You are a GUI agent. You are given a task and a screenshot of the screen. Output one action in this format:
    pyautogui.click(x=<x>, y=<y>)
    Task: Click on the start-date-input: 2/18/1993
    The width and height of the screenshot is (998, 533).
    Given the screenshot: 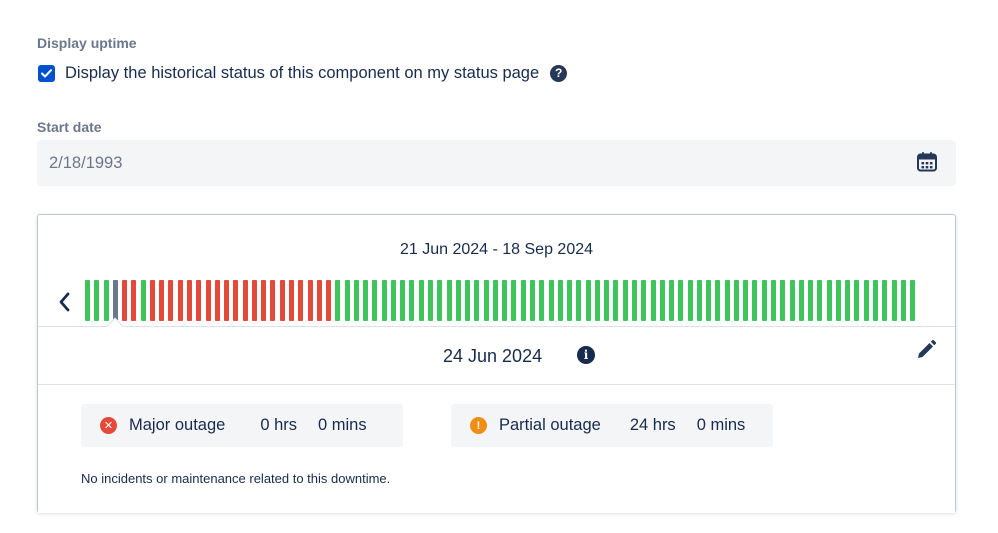 What is the action you would take?
    pyautogui.click(x=496, y=163)
    